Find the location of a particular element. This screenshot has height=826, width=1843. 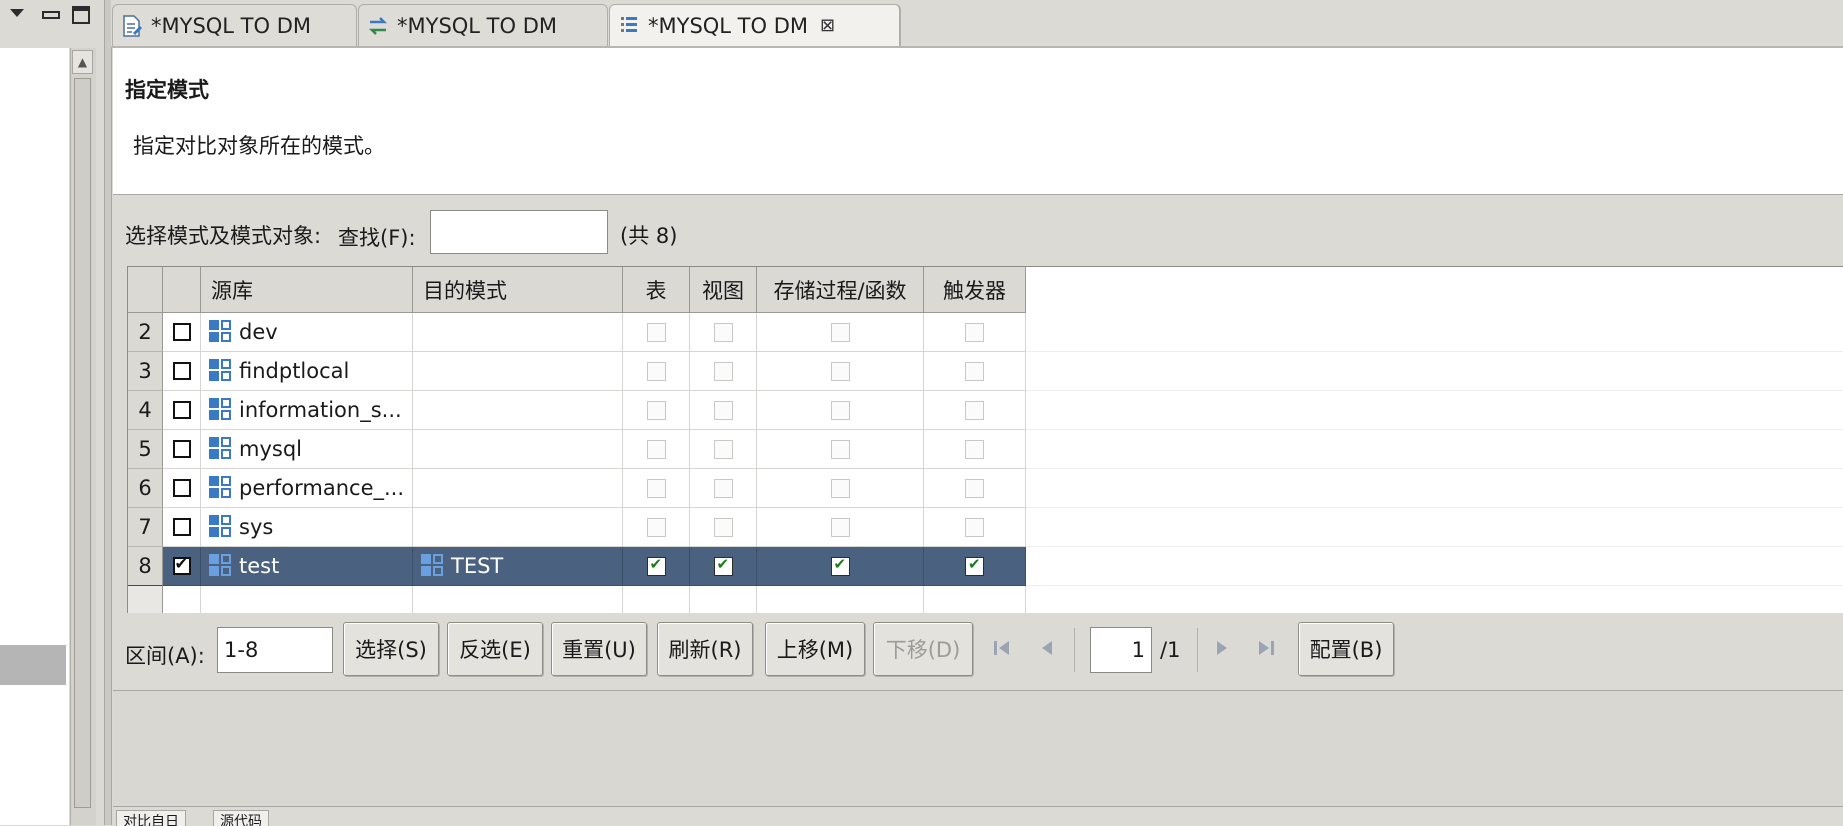

target-schema-cell: TEST is located at coordinates (518, 566).